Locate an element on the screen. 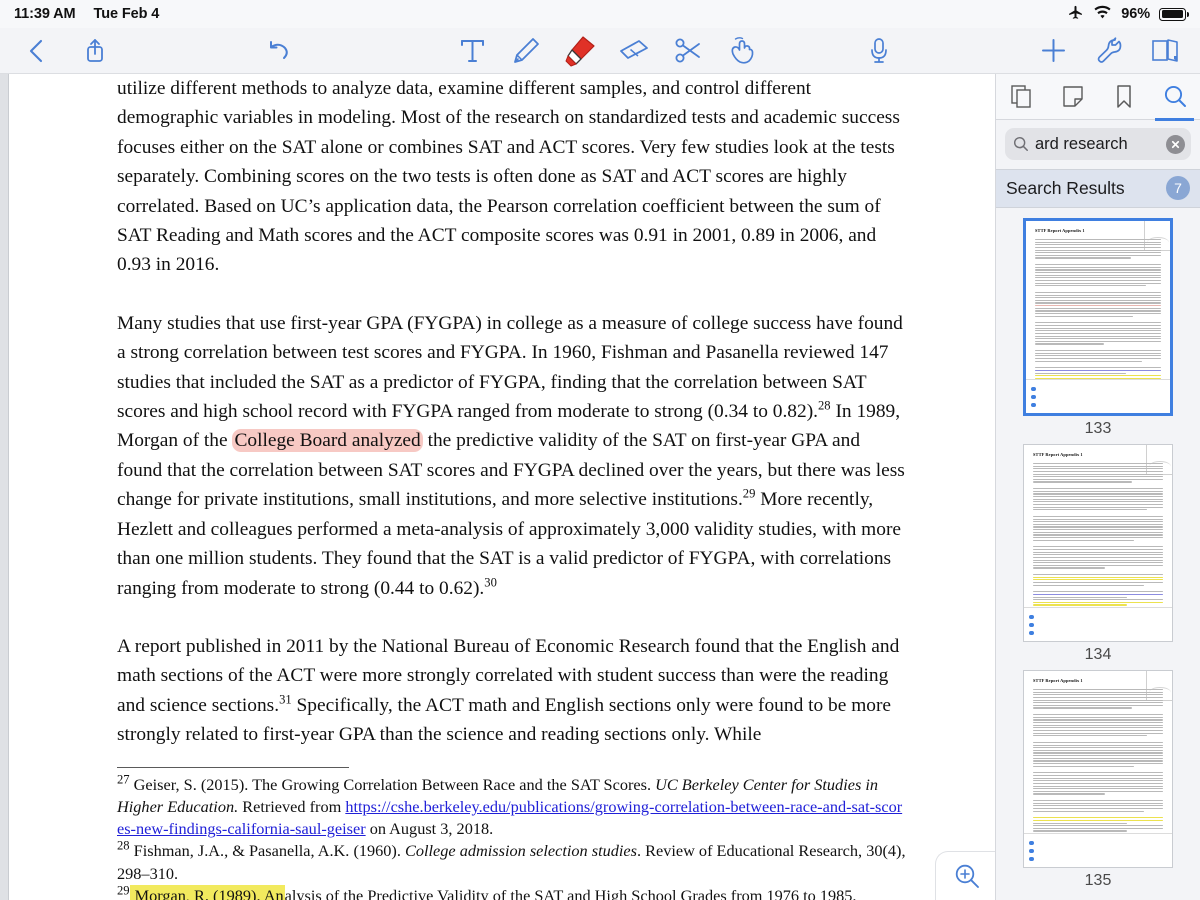 This screenshot has height=900, width=1200. microphone-button is located at coordinates (879, 51).